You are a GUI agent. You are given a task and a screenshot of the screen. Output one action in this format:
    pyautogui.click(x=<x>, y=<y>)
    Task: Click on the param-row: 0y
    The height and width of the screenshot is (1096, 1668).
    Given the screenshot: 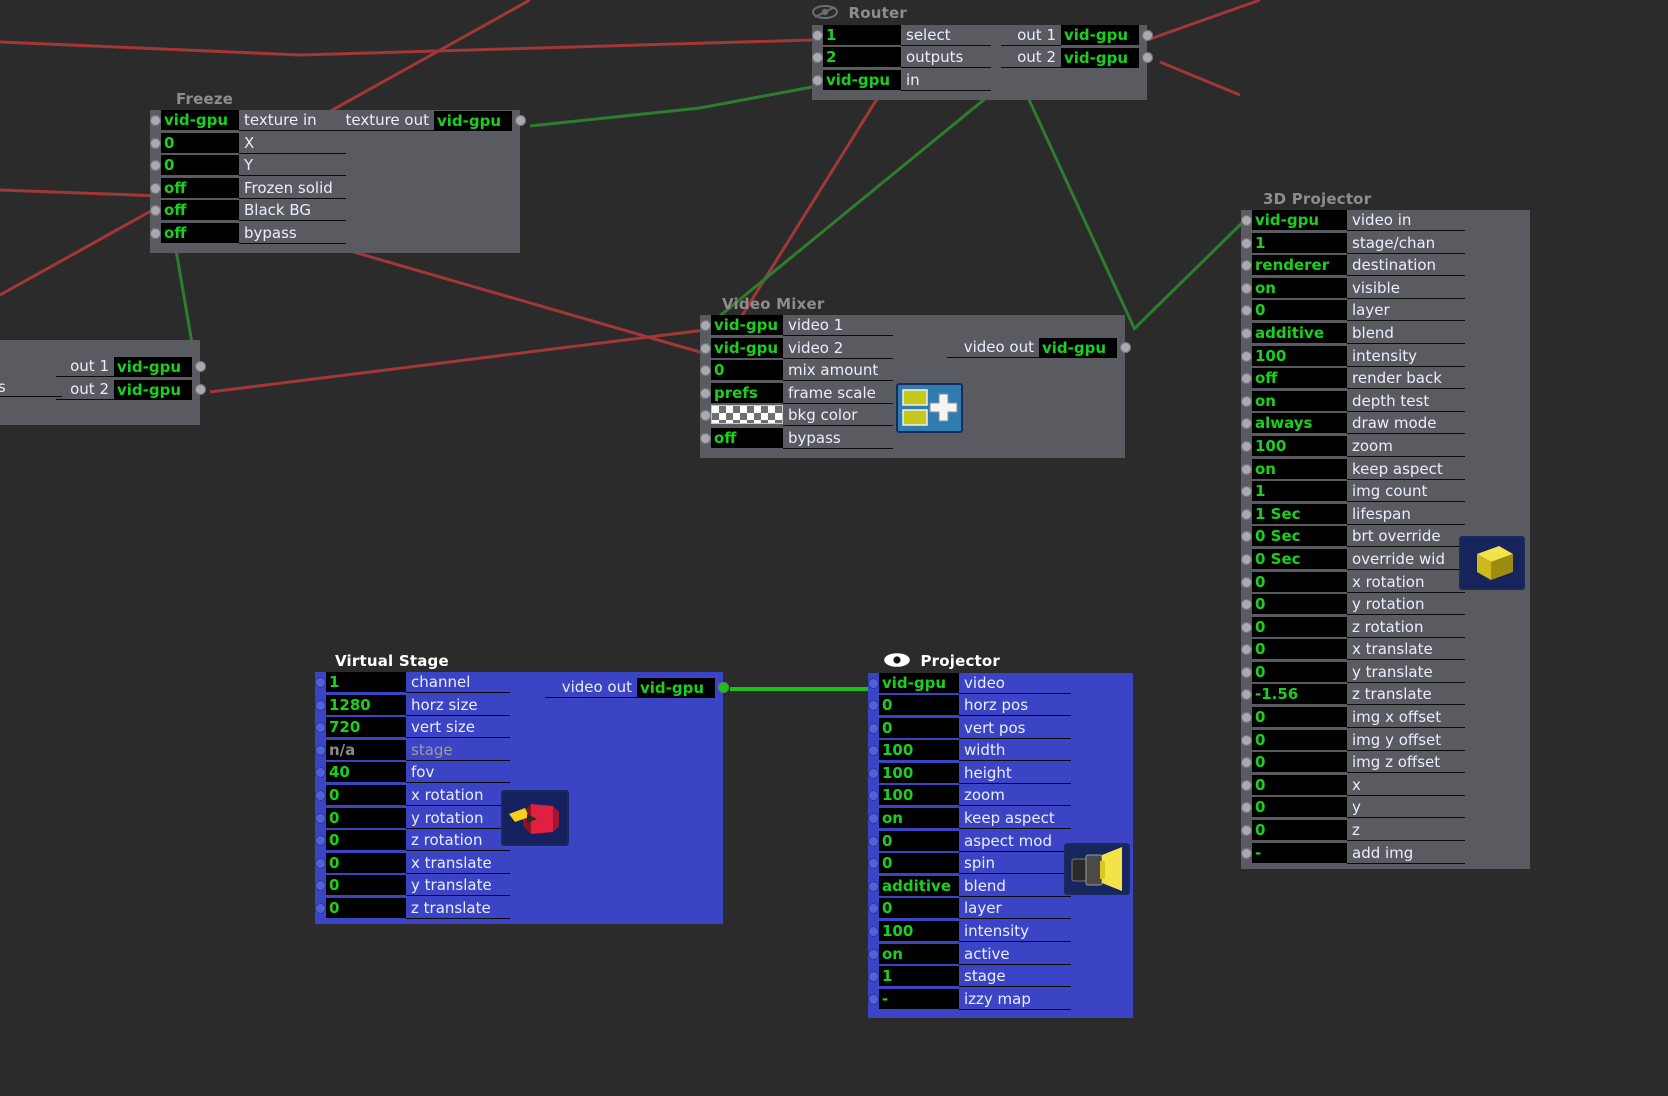 What is the action you would take?
    pyautogui.click(x=1385, y=808)
    